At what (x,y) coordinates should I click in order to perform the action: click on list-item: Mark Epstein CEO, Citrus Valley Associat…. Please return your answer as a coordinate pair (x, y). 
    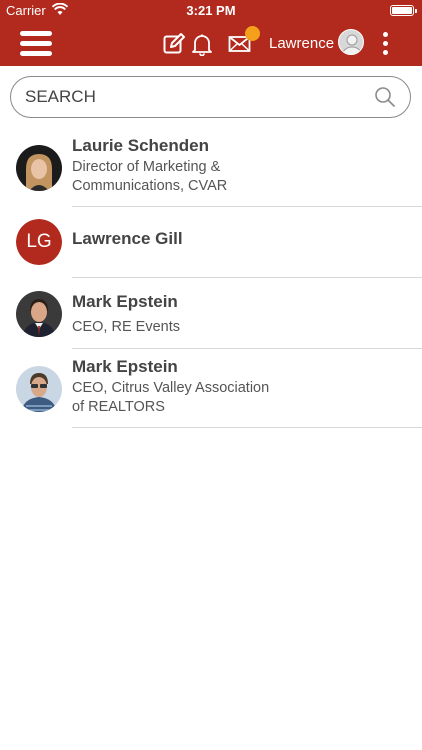
    Looking at the image, I should click on (211, 388).